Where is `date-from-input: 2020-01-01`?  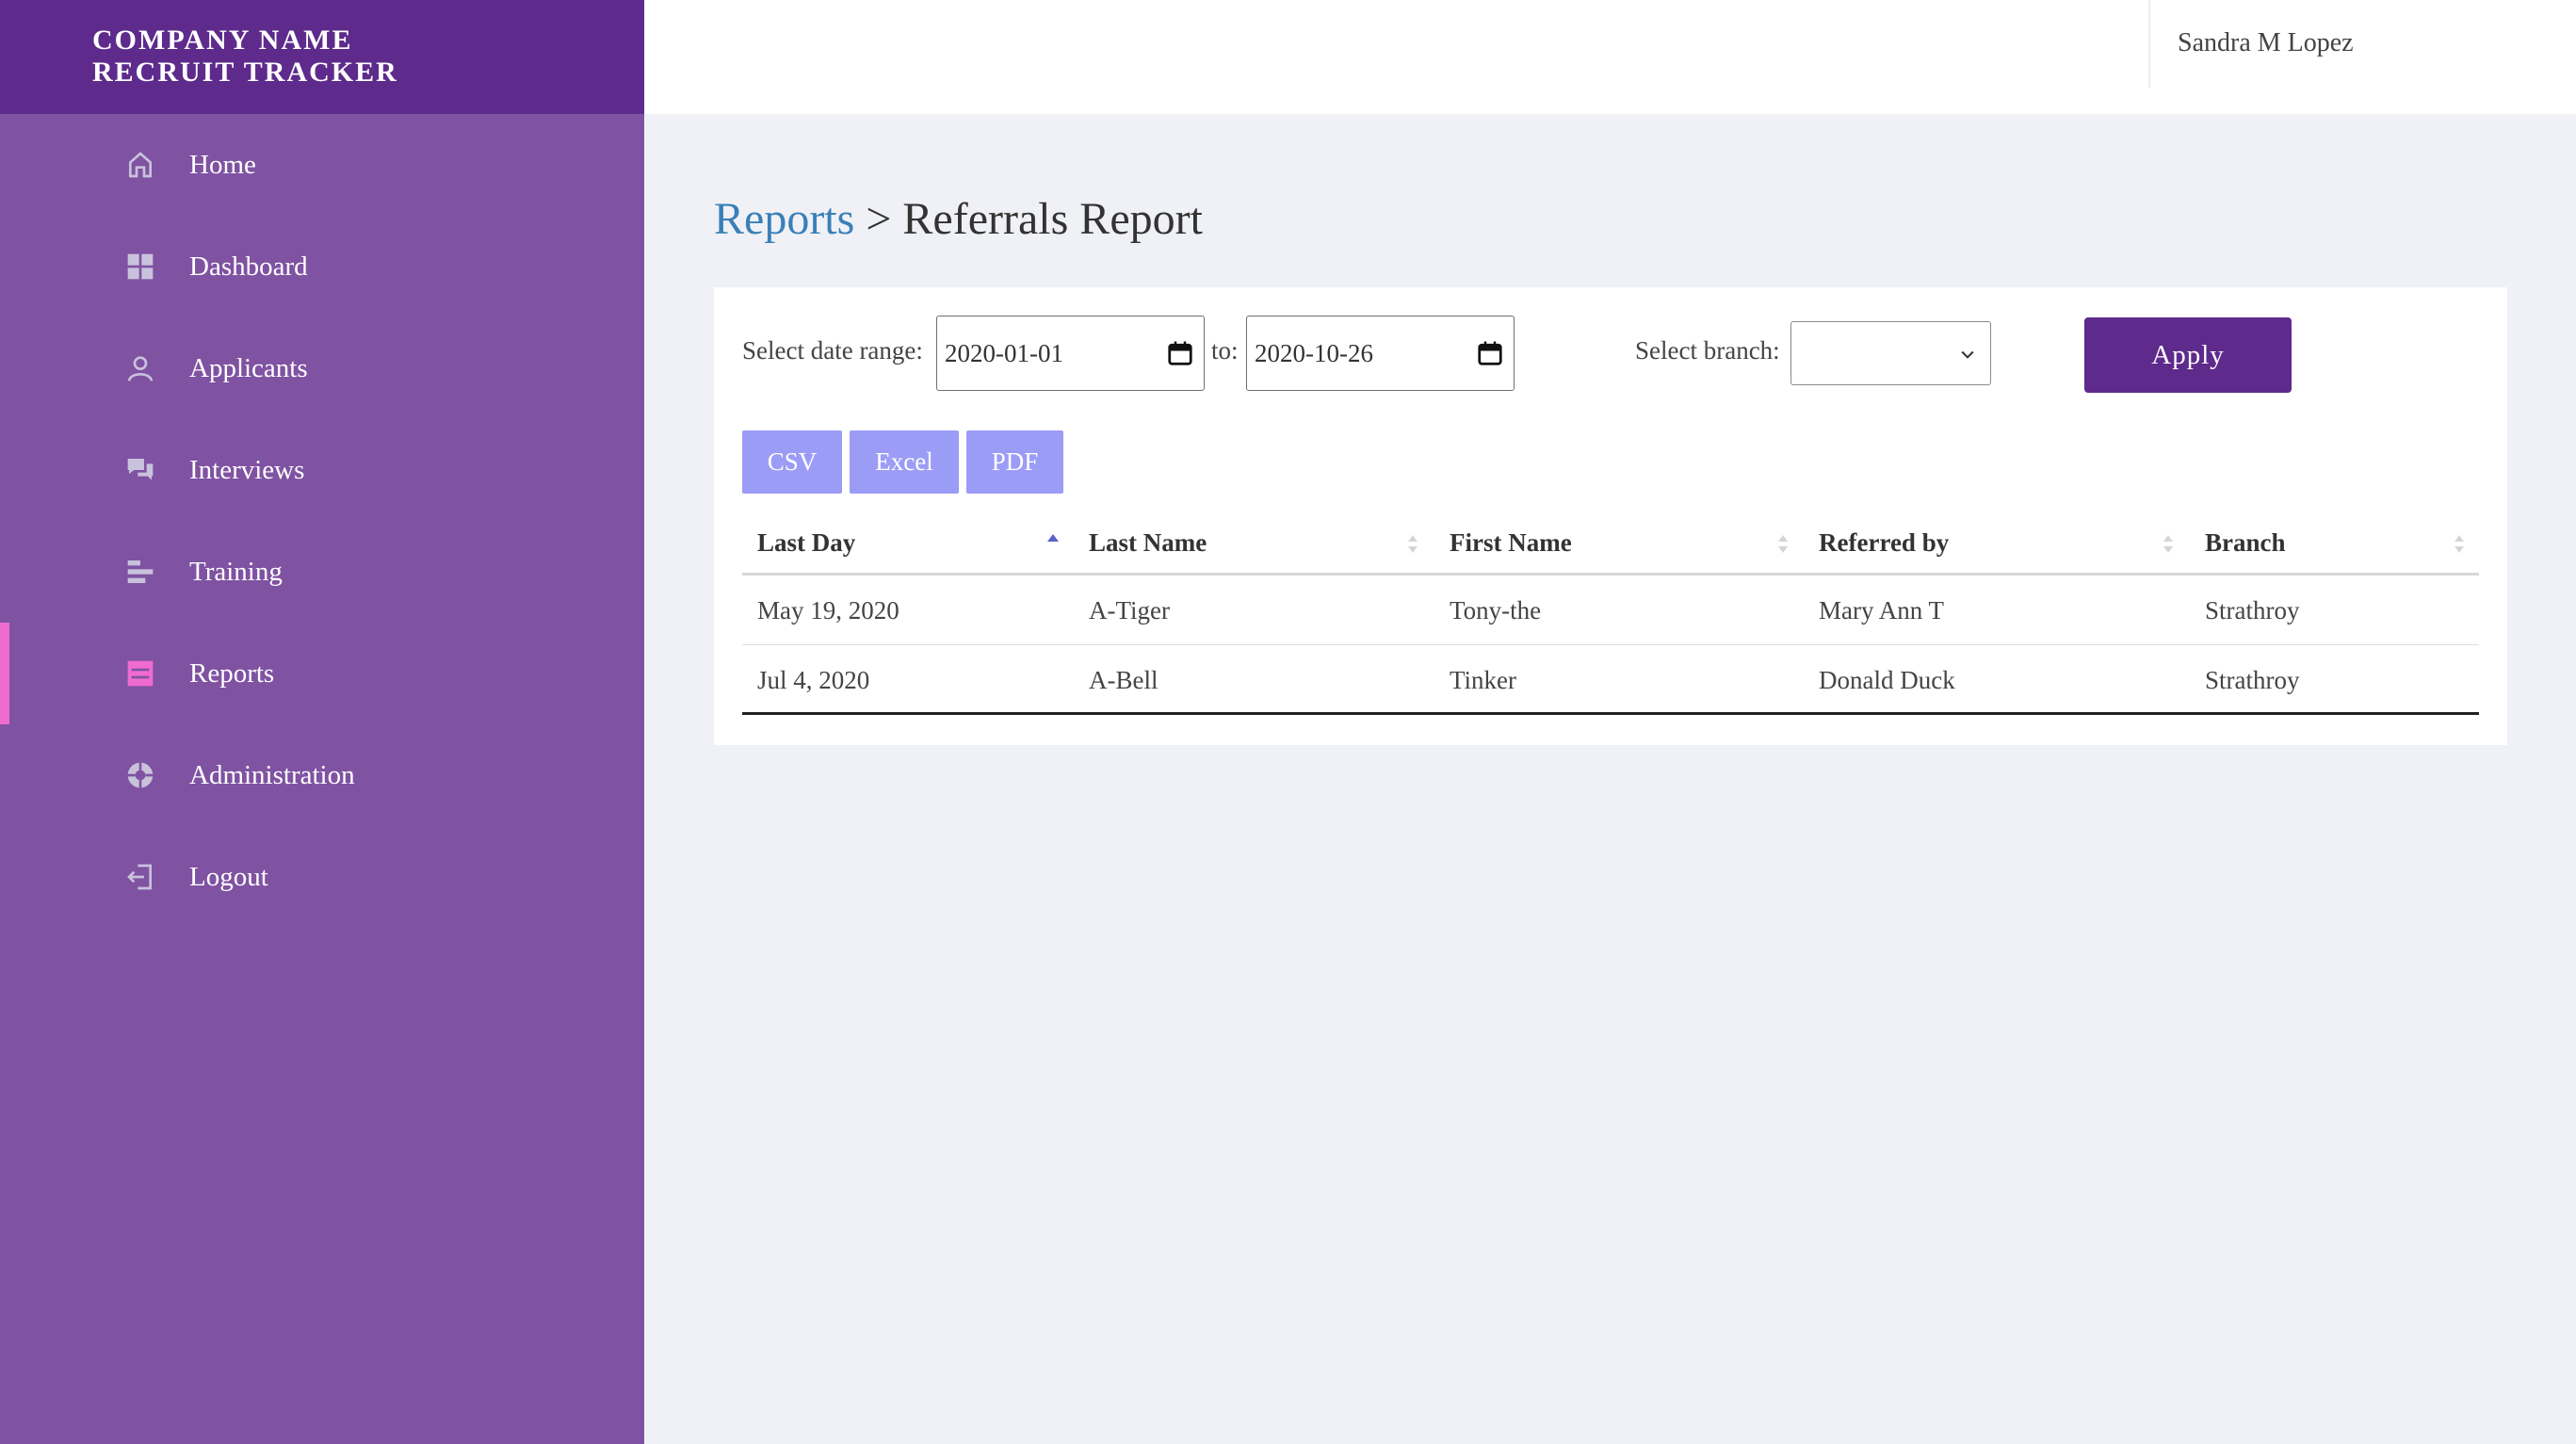 date-from-input: 2020-01-01 is located at coordinates (1070, 353).